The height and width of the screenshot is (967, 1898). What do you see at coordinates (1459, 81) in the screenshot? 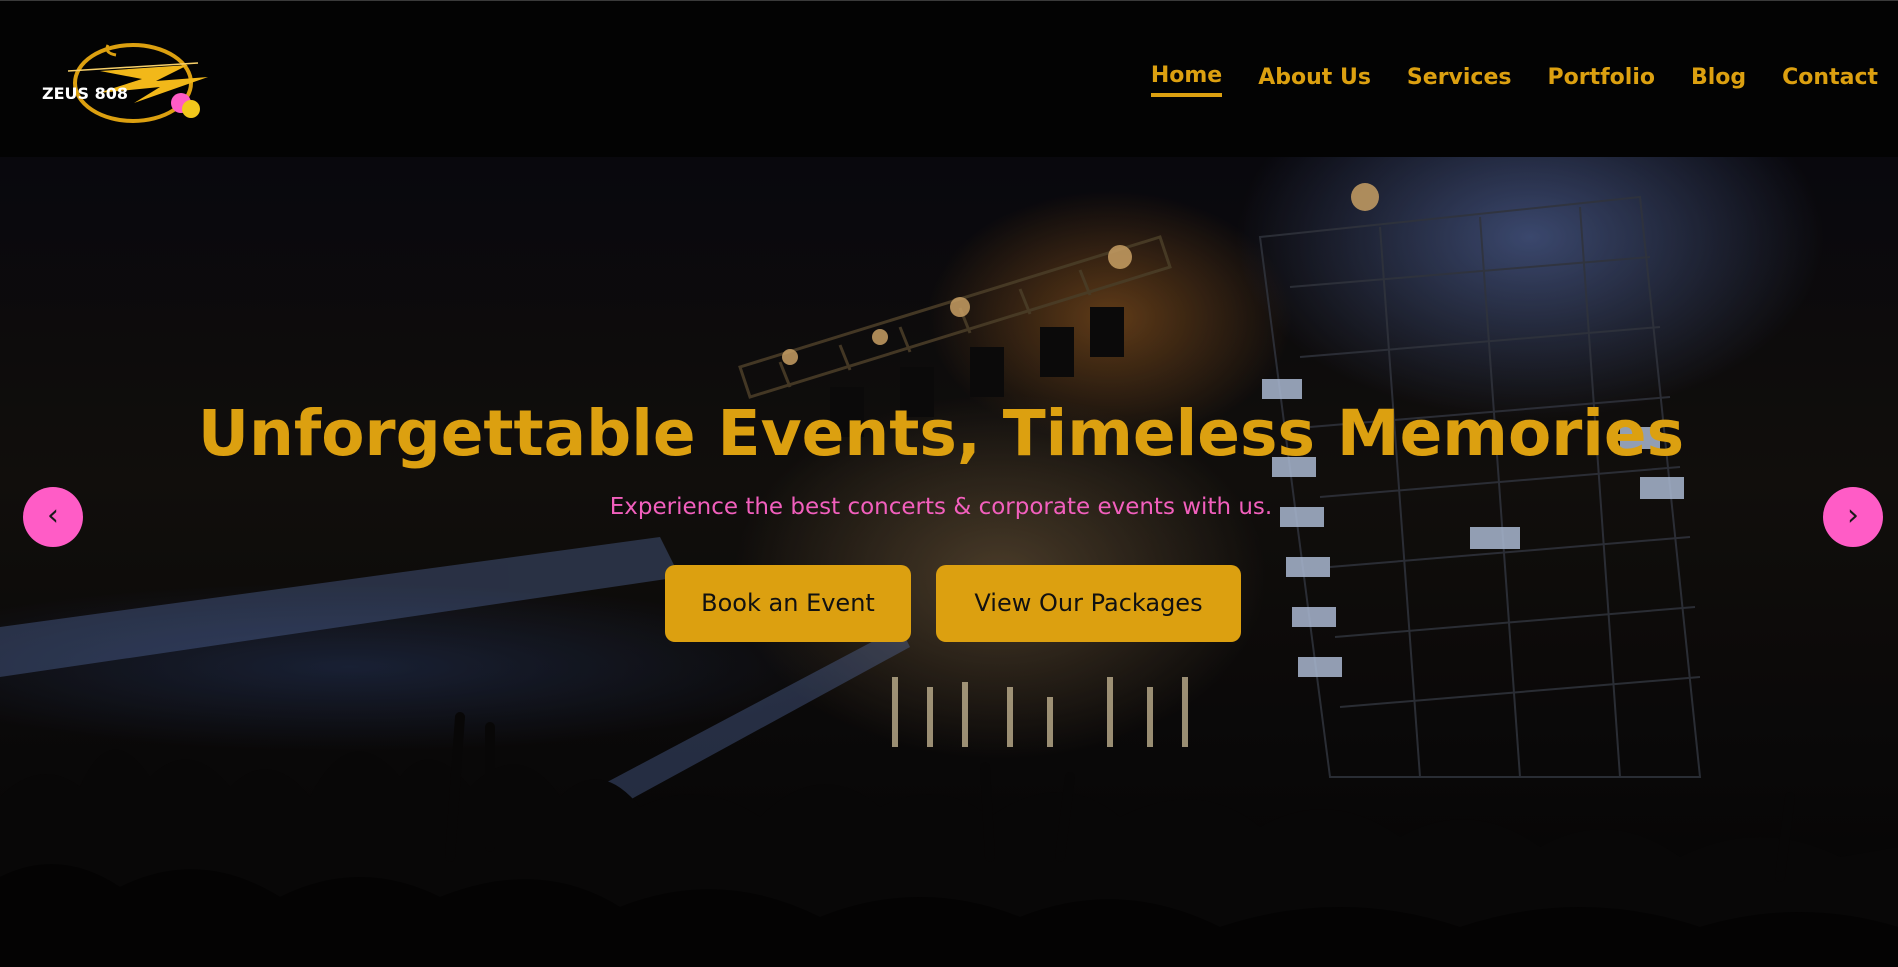
I see `nav-services: Services` at bounding box center [1459, 81].